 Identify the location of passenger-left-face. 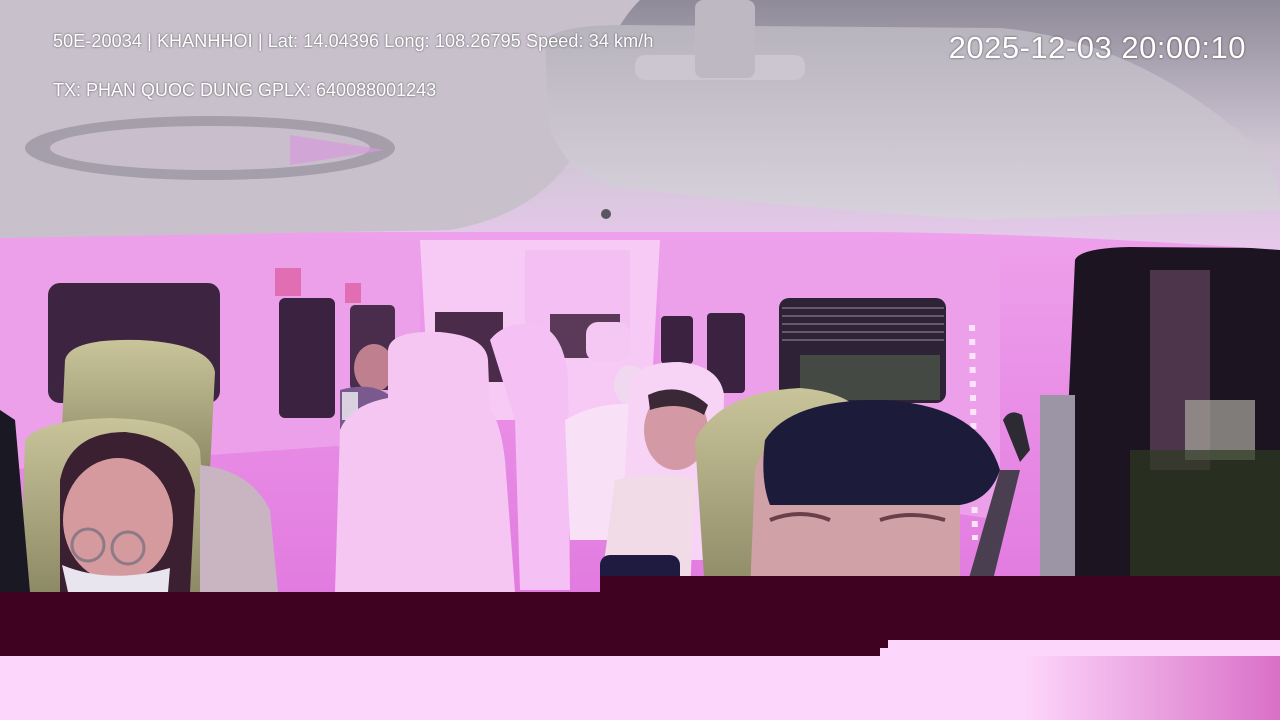
(118, 520).